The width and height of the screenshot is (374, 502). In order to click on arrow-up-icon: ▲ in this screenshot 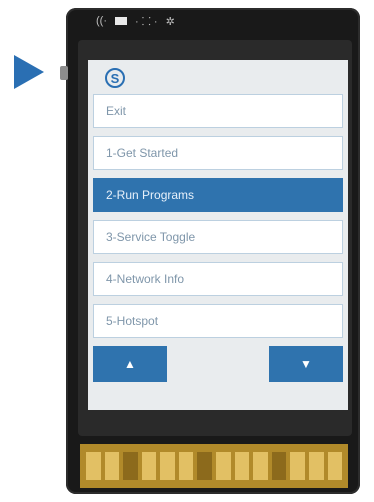, I will do `click(130, 364)`.